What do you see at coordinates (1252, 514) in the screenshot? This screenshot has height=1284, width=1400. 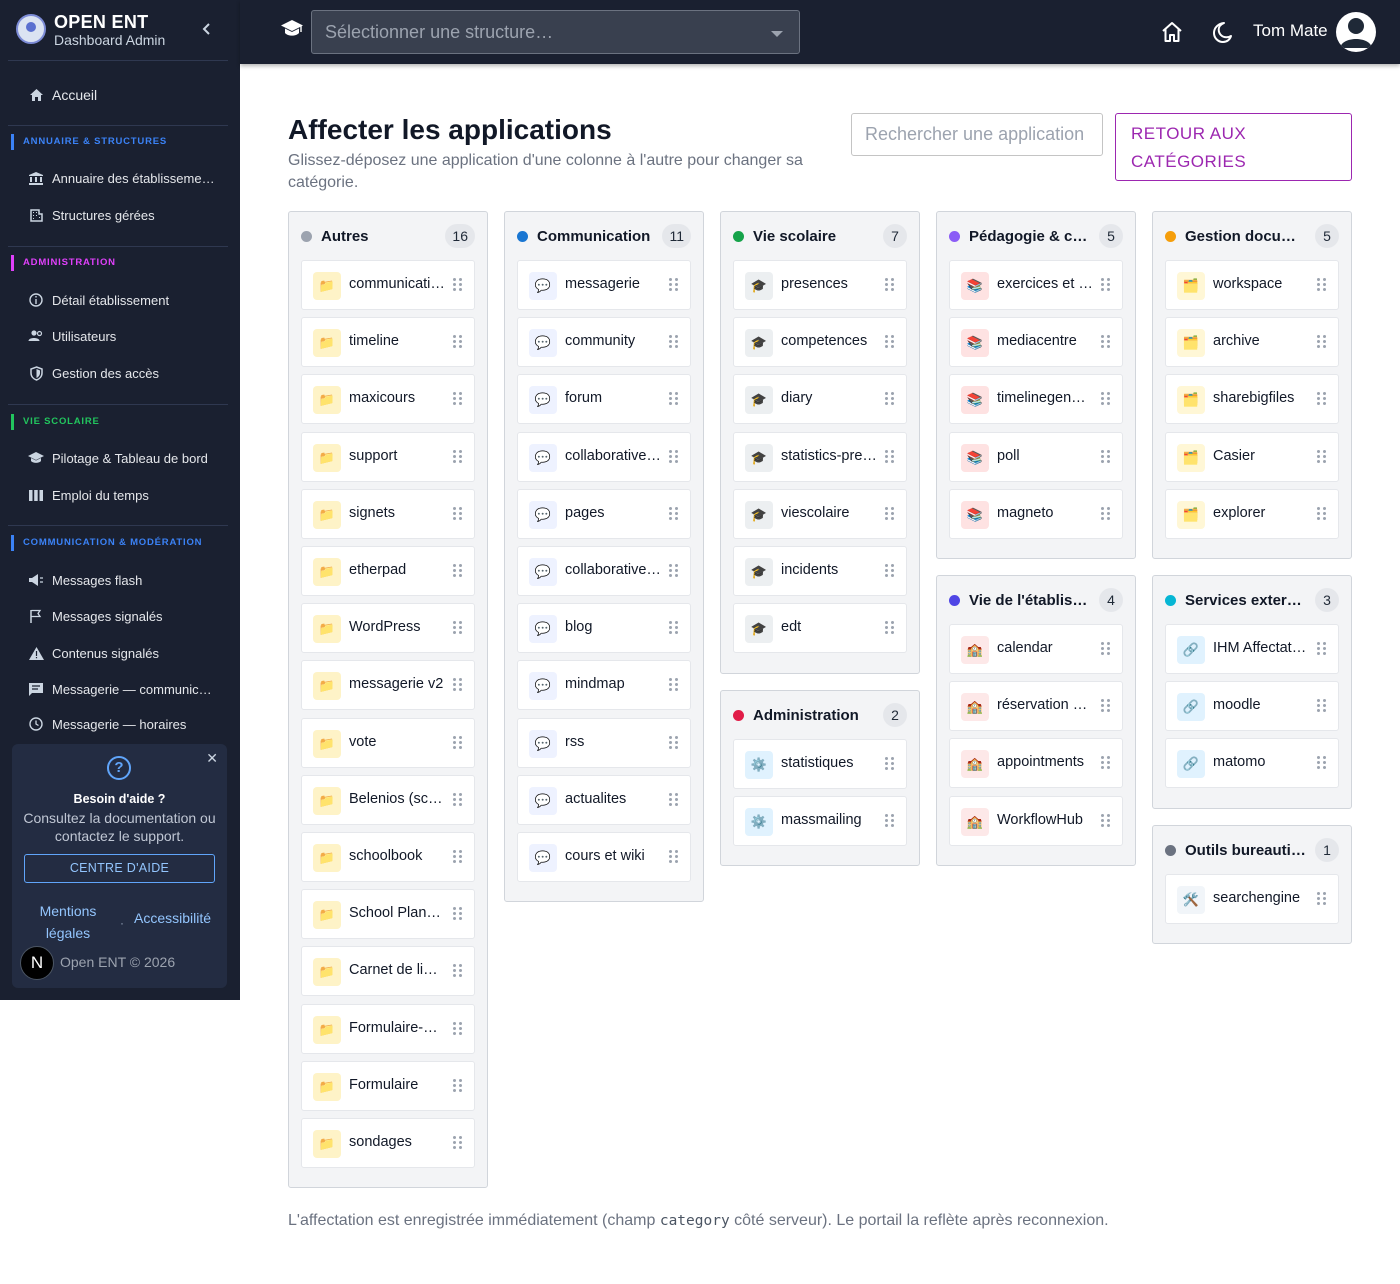 I see `app-card: 🗂️ explorer` at bounding box center [1252, 514].